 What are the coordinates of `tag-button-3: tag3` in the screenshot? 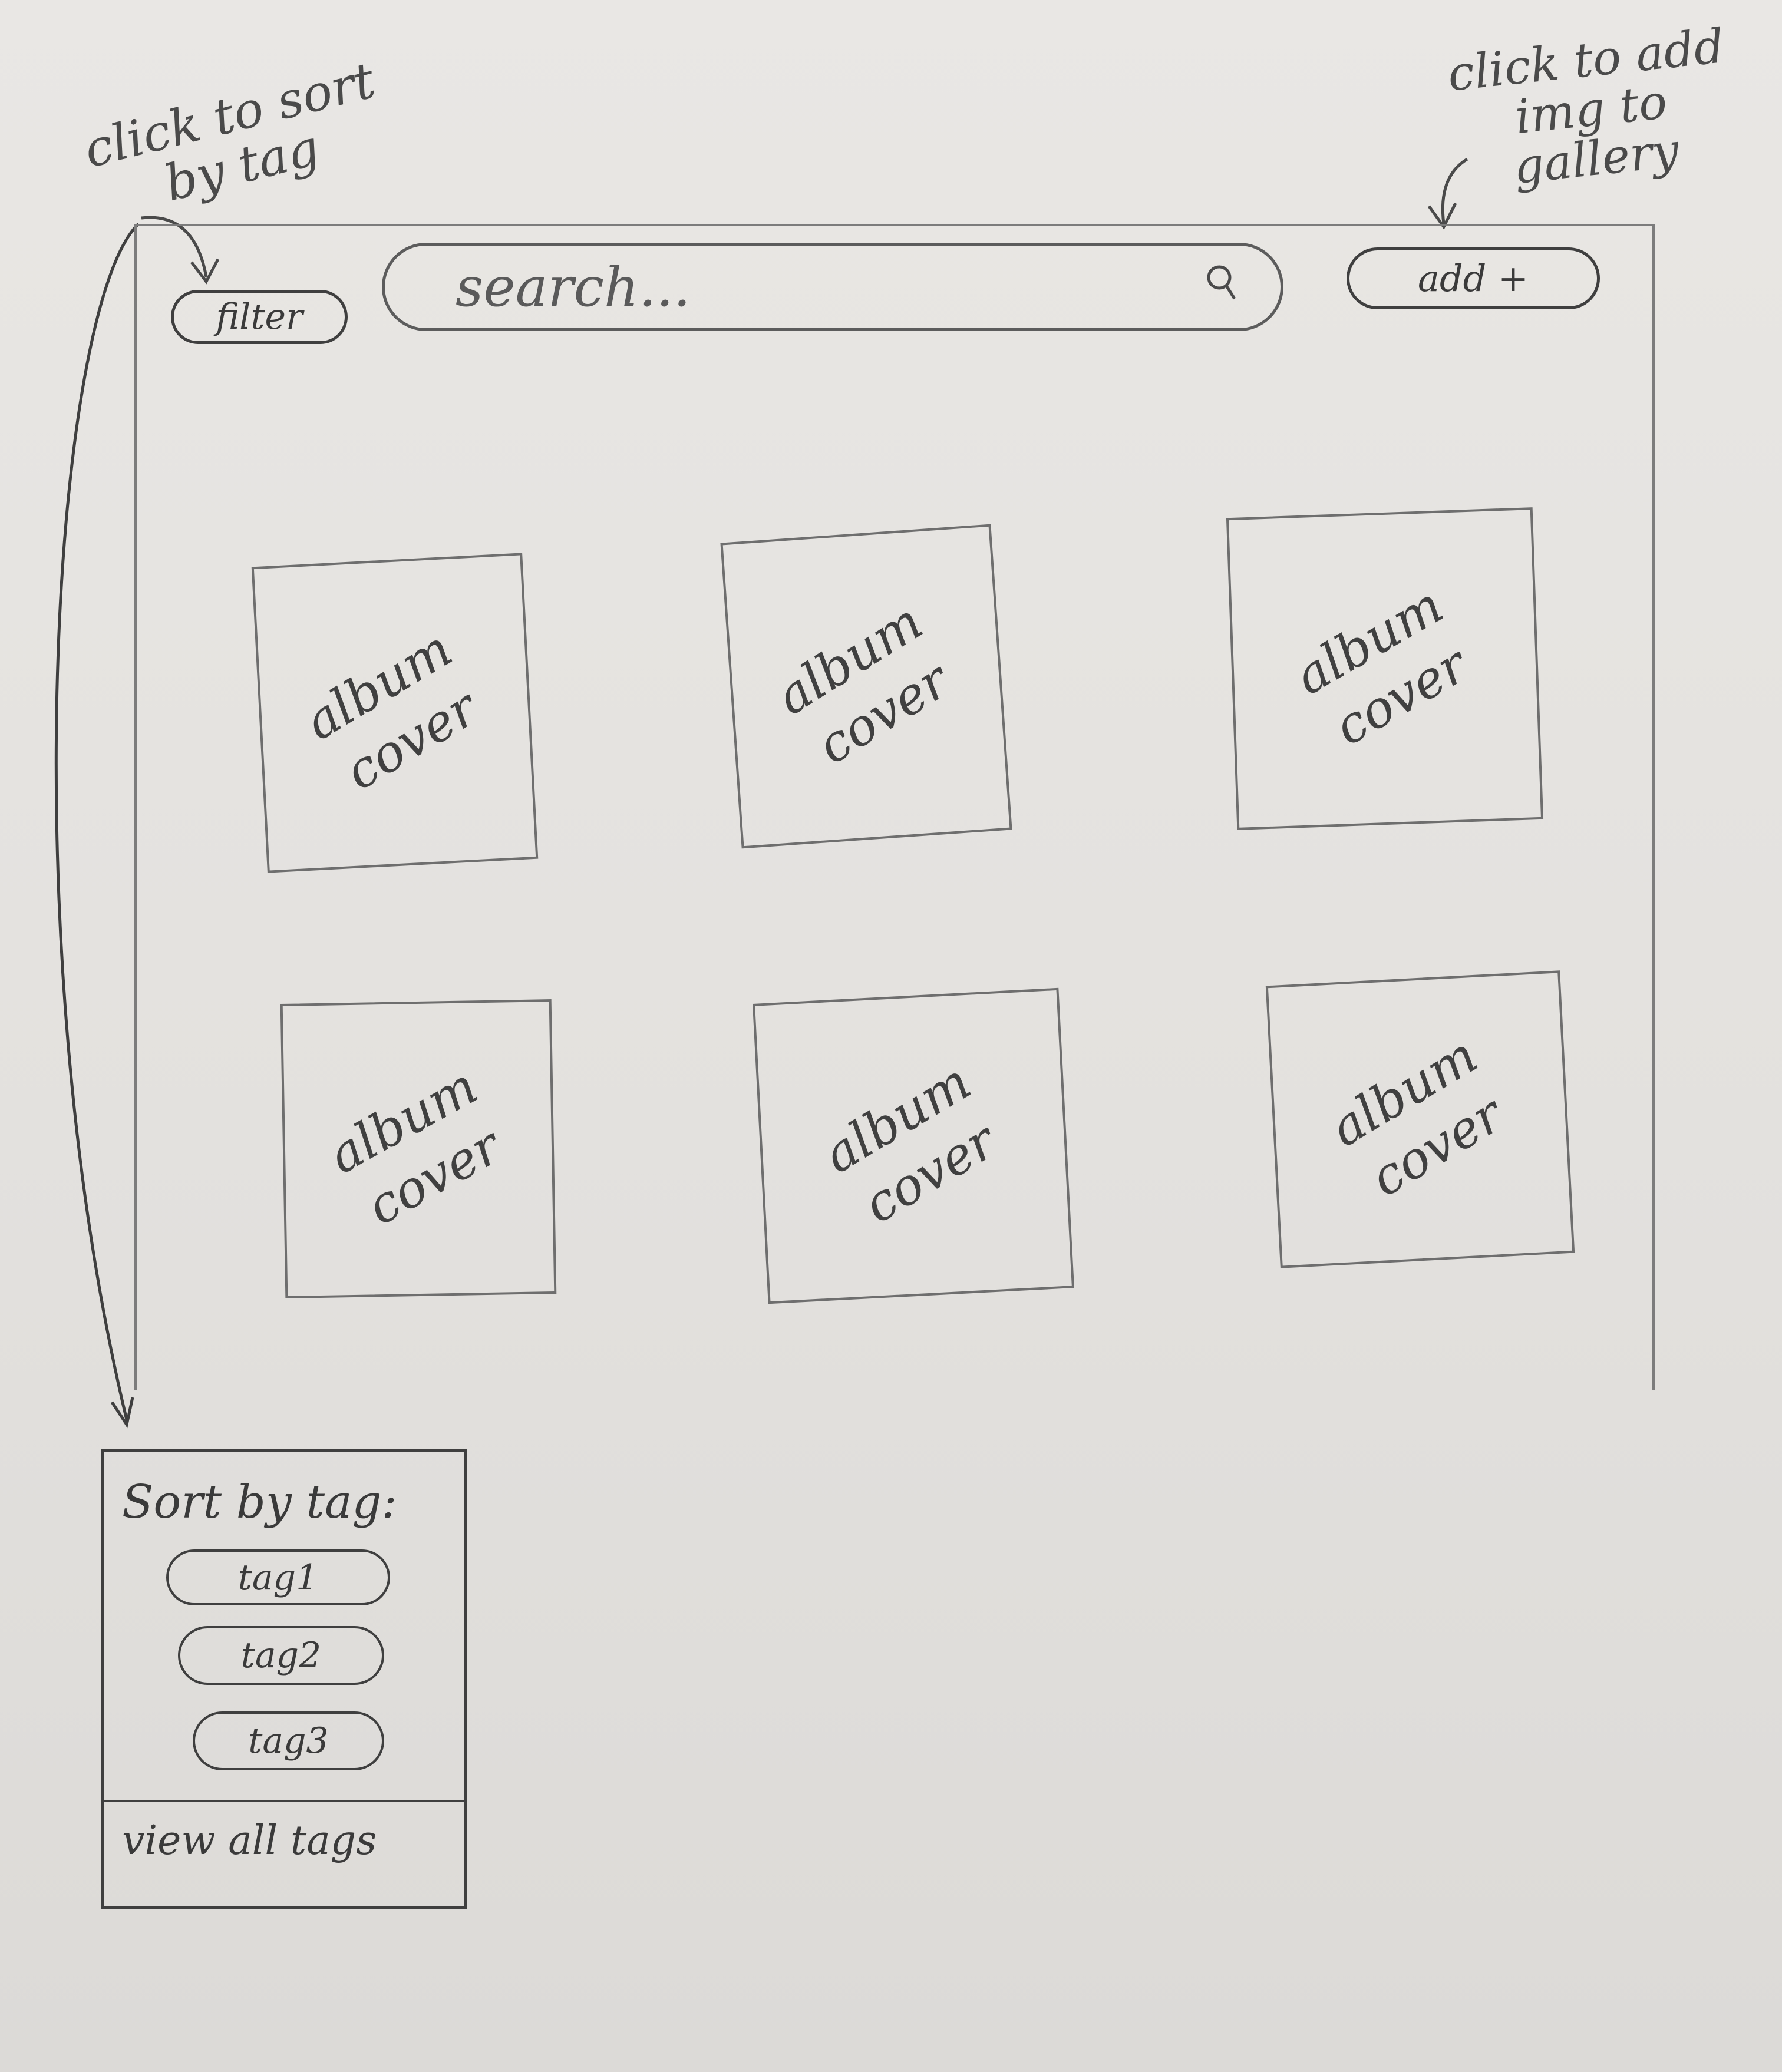 It's located at (288, 1740).